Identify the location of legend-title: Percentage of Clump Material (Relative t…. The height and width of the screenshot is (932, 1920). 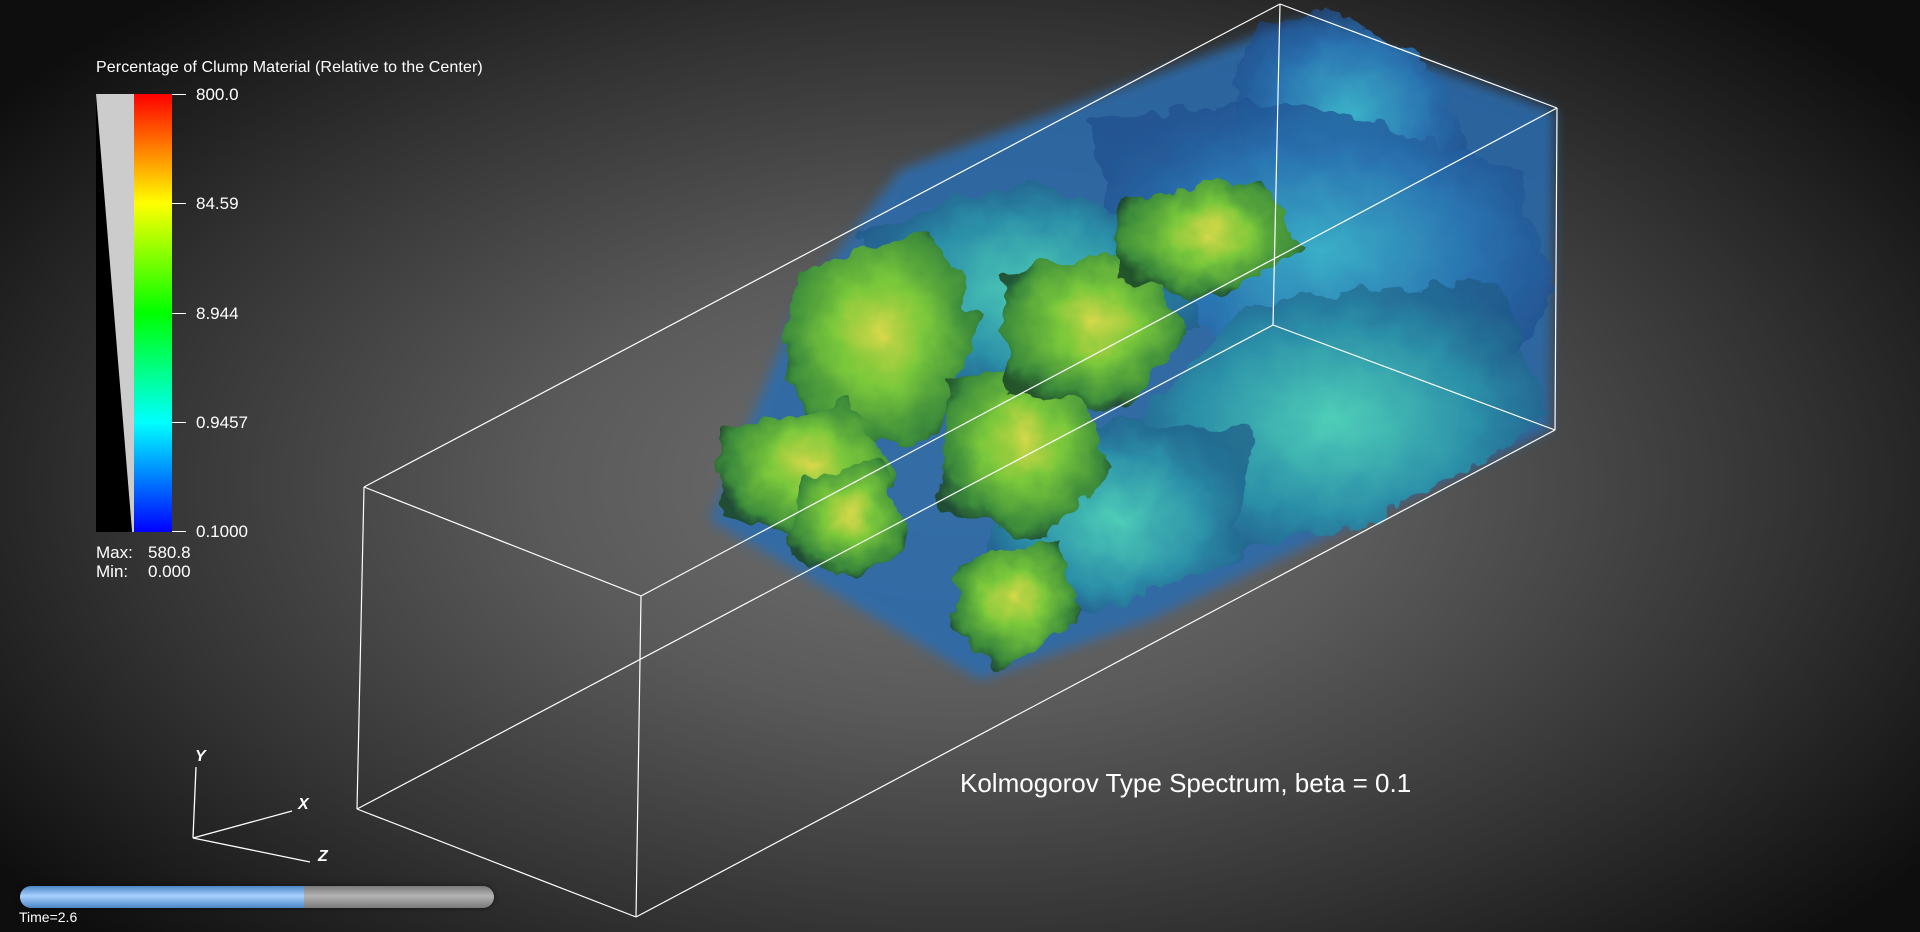
(289, 67).